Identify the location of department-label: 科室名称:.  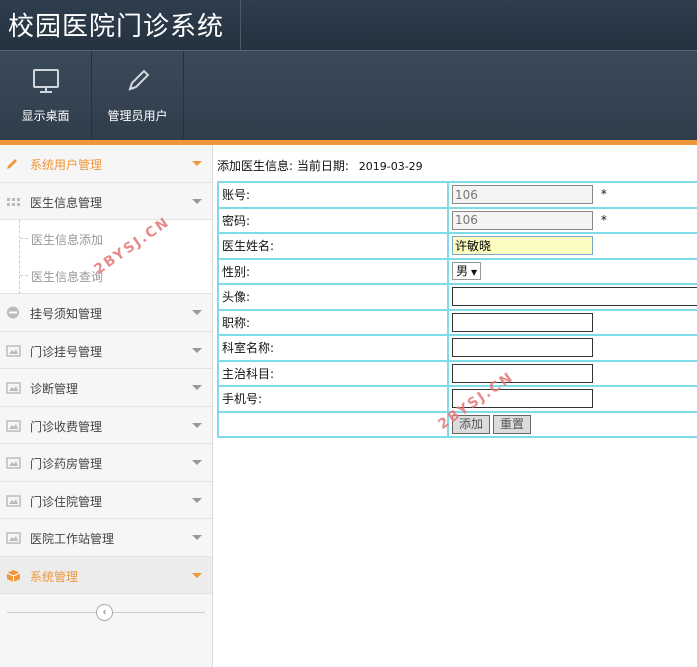
(333, 348).